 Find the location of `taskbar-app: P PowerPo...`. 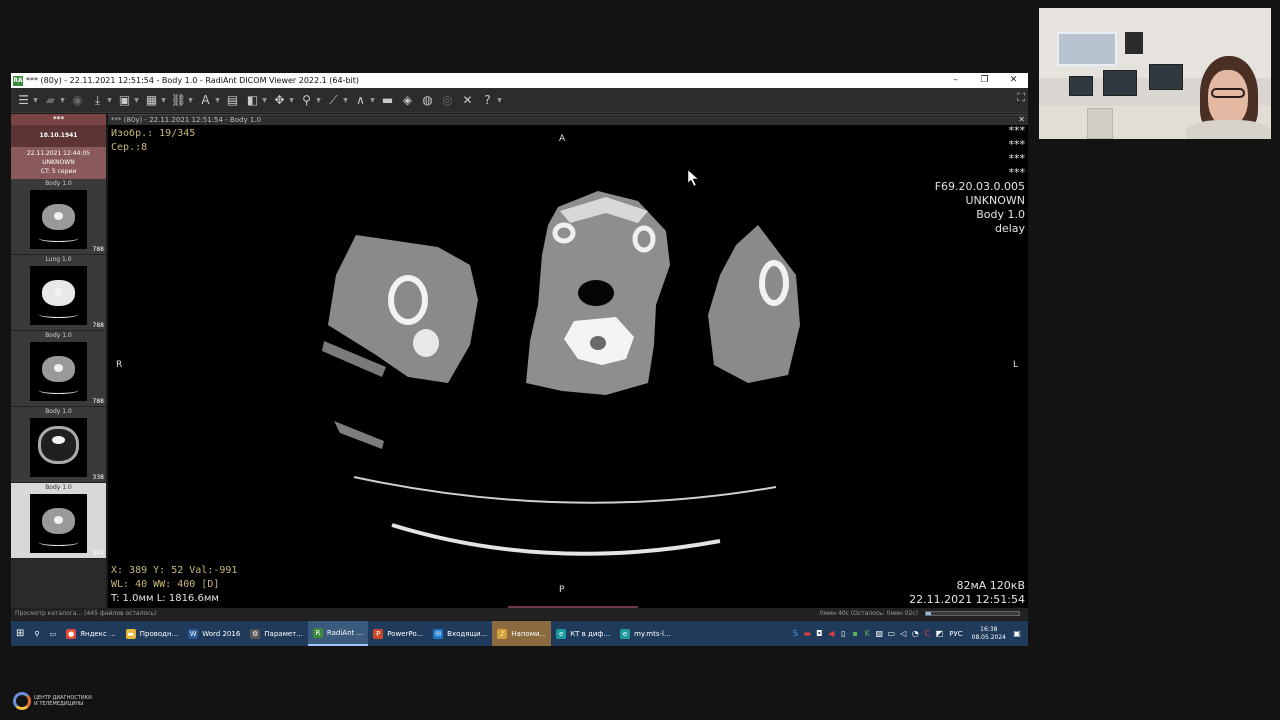

taskbar-app: P PowerPo... is located at coordinates (398, 633).